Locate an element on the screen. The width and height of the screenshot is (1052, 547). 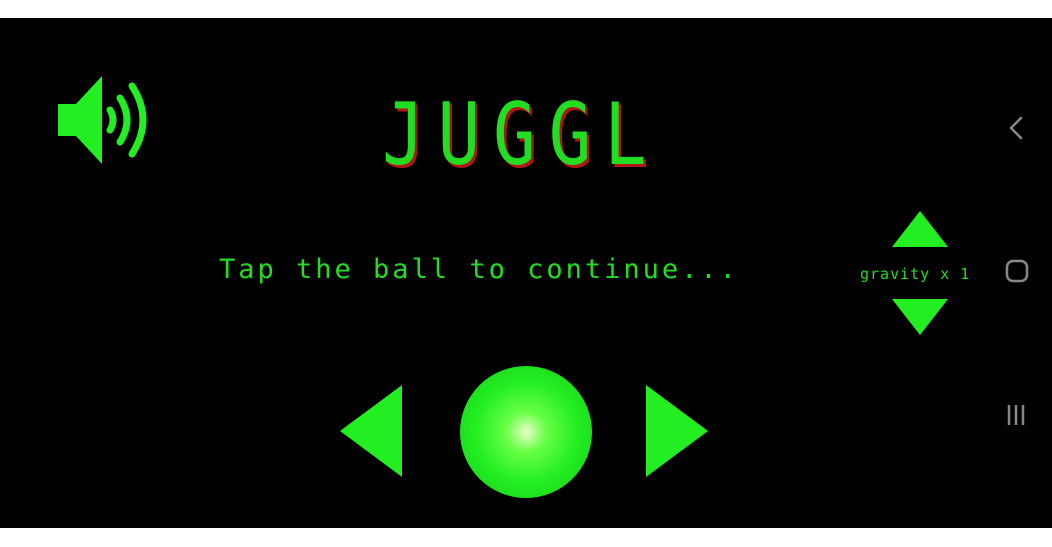
move-left-button is located at coordinates (371, 431).